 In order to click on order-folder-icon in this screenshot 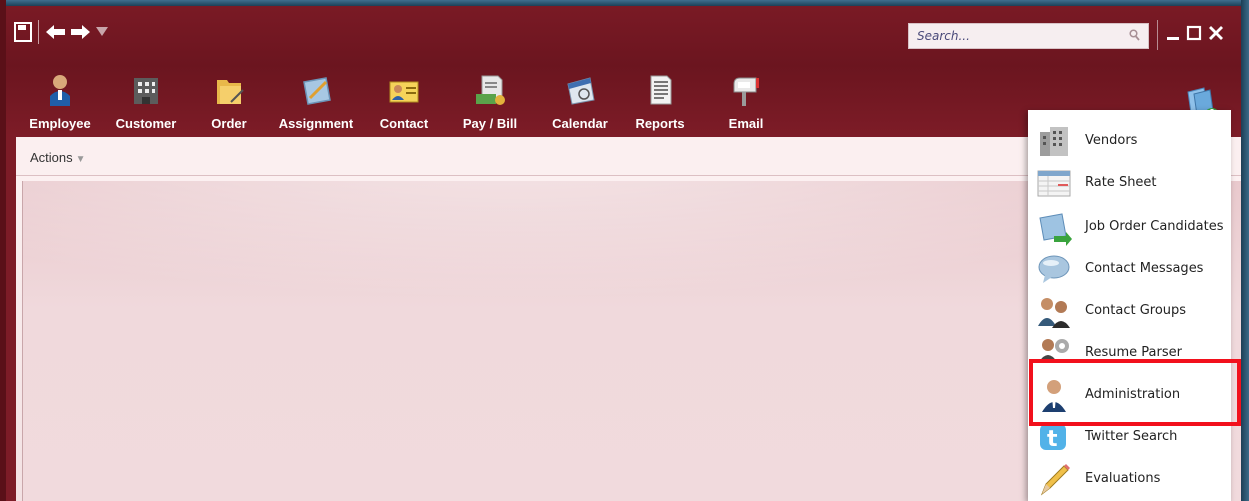, I will do `click(229, 90)`.